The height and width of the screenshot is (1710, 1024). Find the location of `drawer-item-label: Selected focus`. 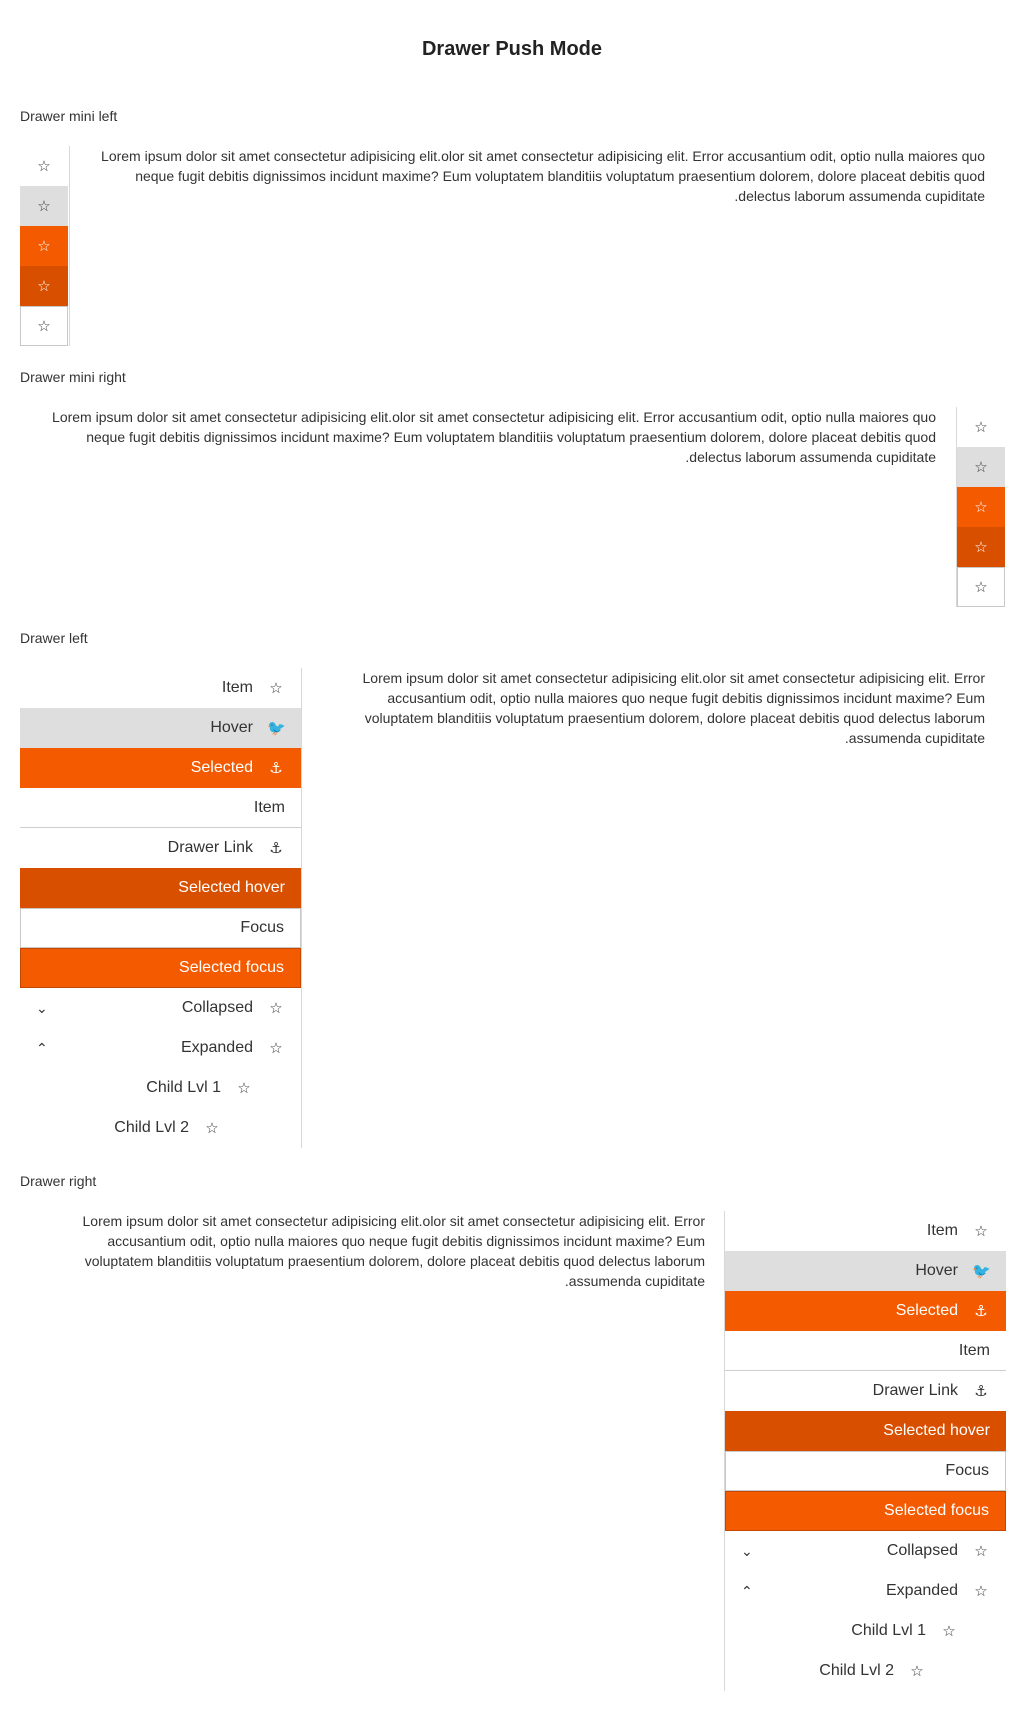

drawer-item-label: Selected focus is located at coordinates (936, 1510).